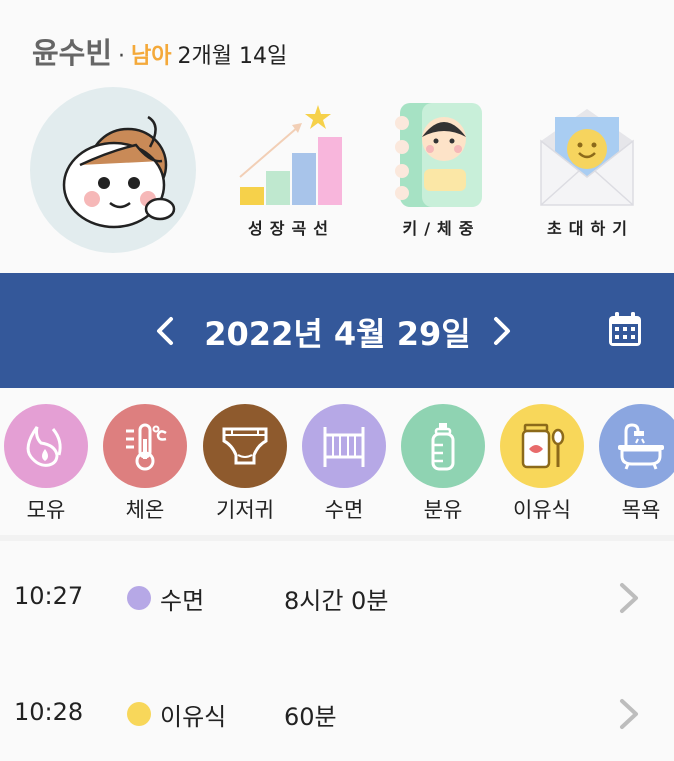  I want to click on category-formula: 분유, so click(443, 464).